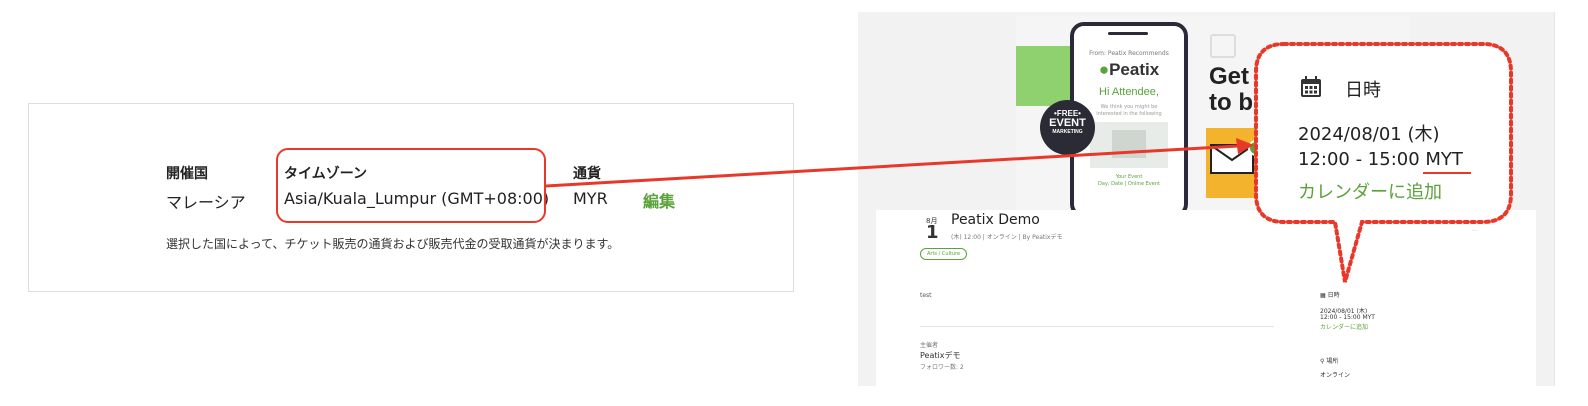  Describe the element at coordinates (1363, 90) in the screenshot. I see `callout-heading: 日時` at that location.